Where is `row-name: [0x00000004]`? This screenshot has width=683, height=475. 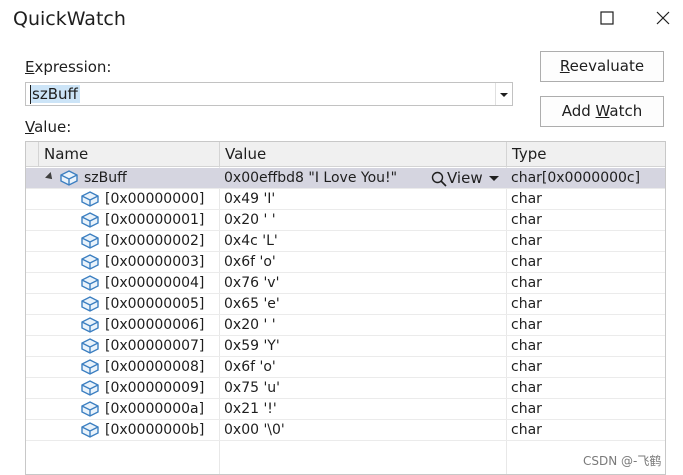 row-name: [0x00000004] is located at coordinates (155, 283).